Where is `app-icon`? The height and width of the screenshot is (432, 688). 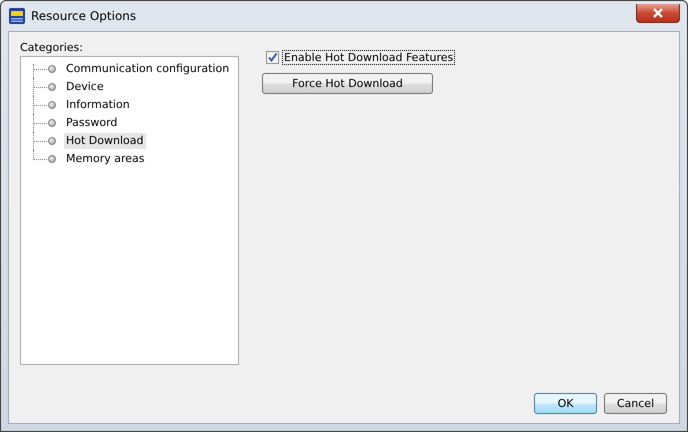
app-icon is located at coordinates (17, 16).